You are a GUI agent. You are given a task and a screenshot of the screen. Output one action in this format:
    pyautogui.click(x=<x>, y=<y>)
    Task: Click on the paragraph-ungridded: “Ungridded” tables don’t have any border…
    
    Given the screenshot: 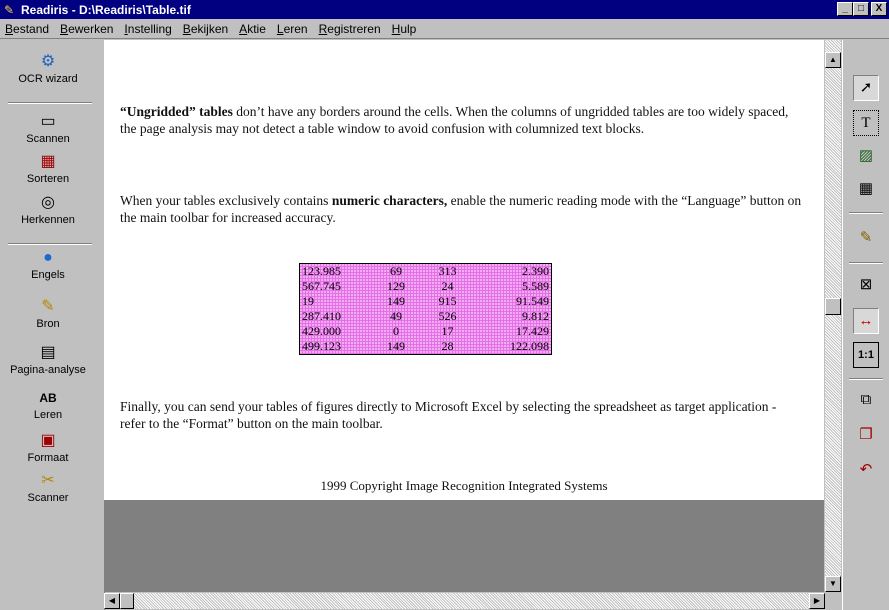 What is the action you would take?
    pyautogui.click(x=462, y=120)
    